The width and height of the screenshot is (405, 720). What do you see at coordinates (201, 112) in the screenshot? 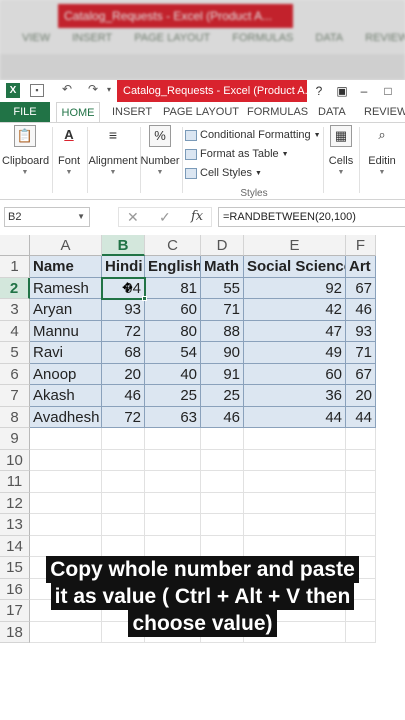
I see `tab-page-layout: PAGE LAYOUT` at bounding box center [201, 112].